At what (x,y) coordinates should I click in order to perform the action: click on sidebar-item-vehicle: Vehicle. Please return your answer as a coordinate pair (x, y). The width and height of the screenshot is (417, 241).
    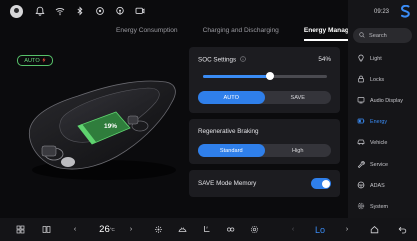
    Looking at the image, I should click on (382, 143).